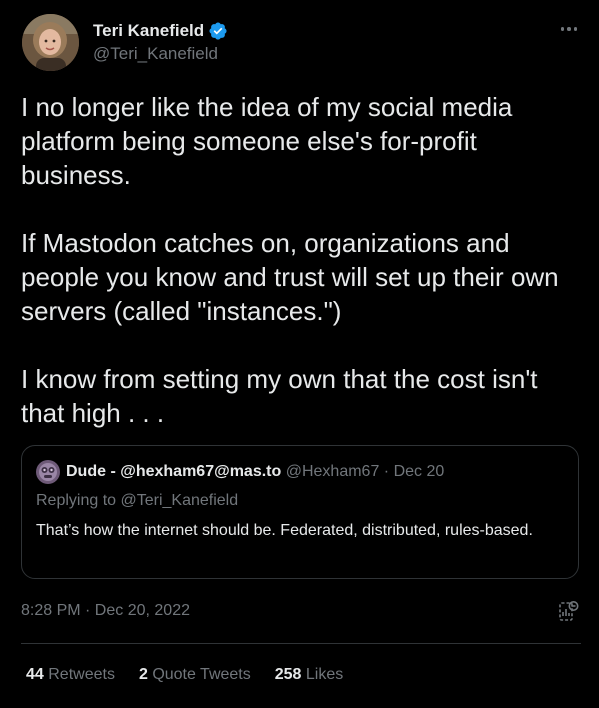 The image size is (599, 708). I want to click on quote-tweets-label: Quote Tweets, so click(201, 674).